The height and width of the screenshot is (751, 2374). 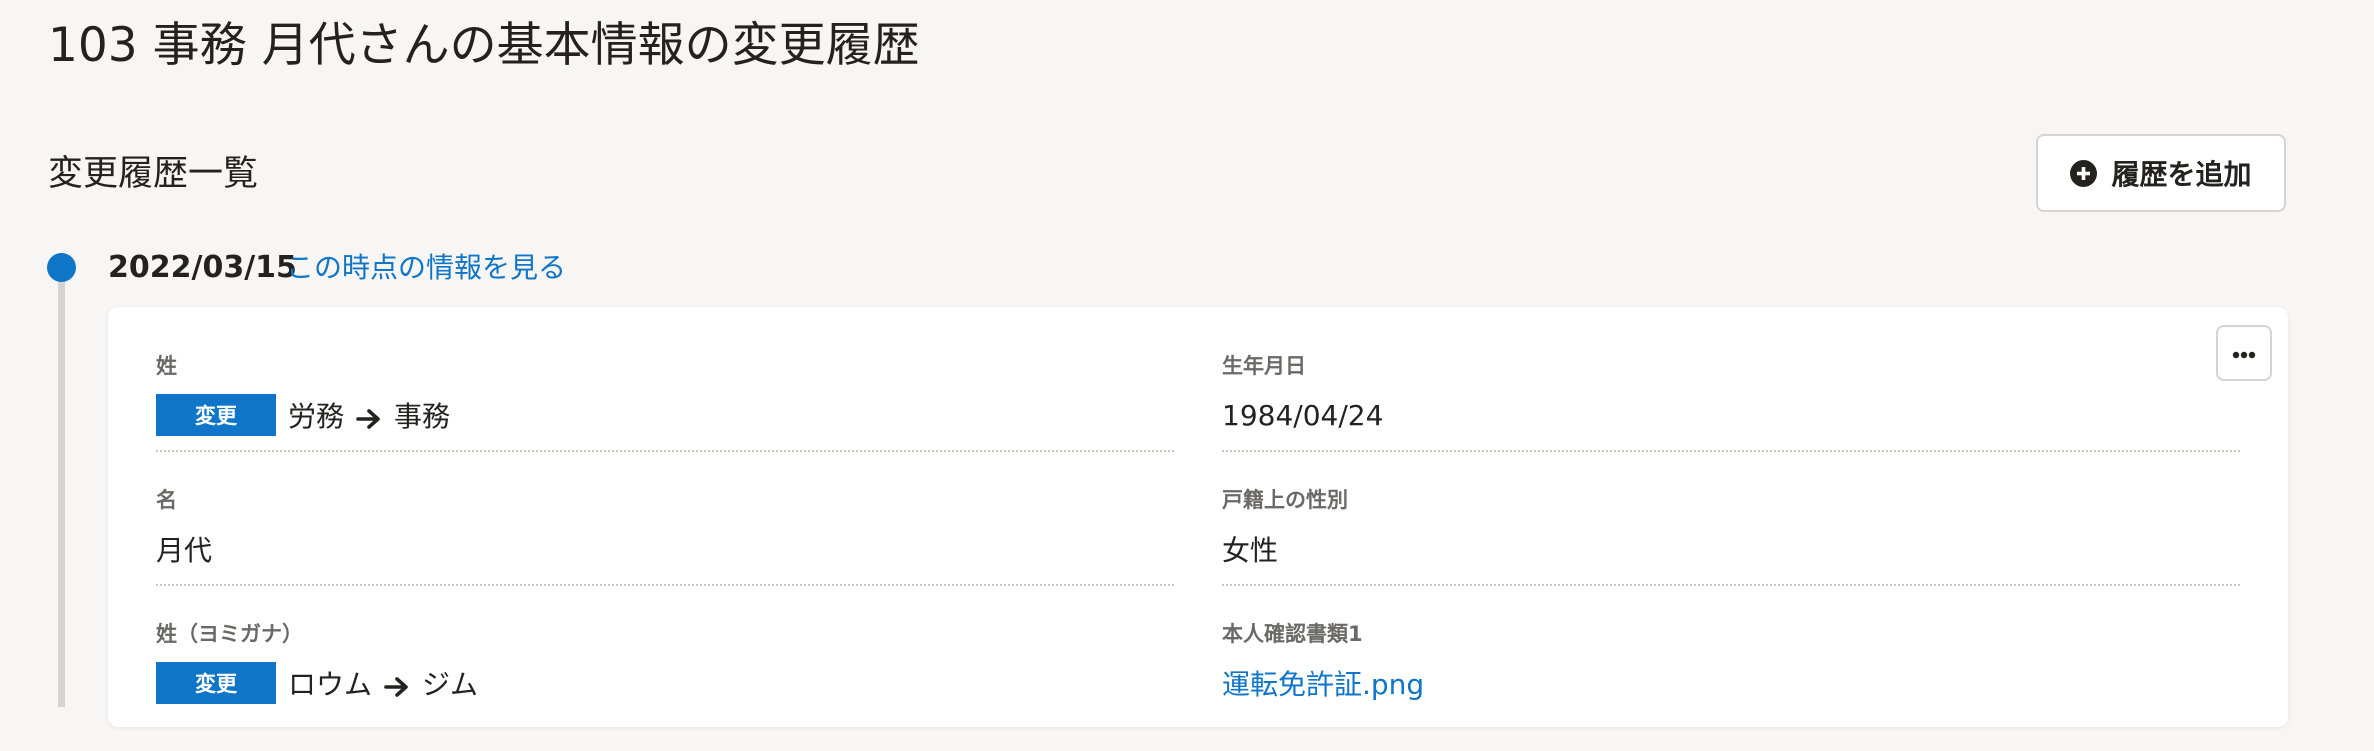 What do you see at coordinates (1731, 417) in the screenshot?
I see `field-birth-date: 生年月日 1984/04/24` at bounding box center [1731, 417].